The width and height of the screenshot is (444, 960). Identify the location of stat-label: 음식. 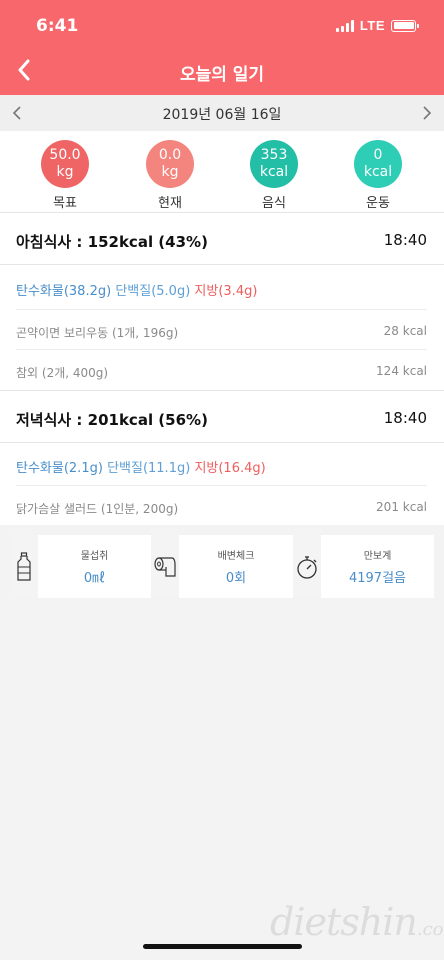
(274, 203).